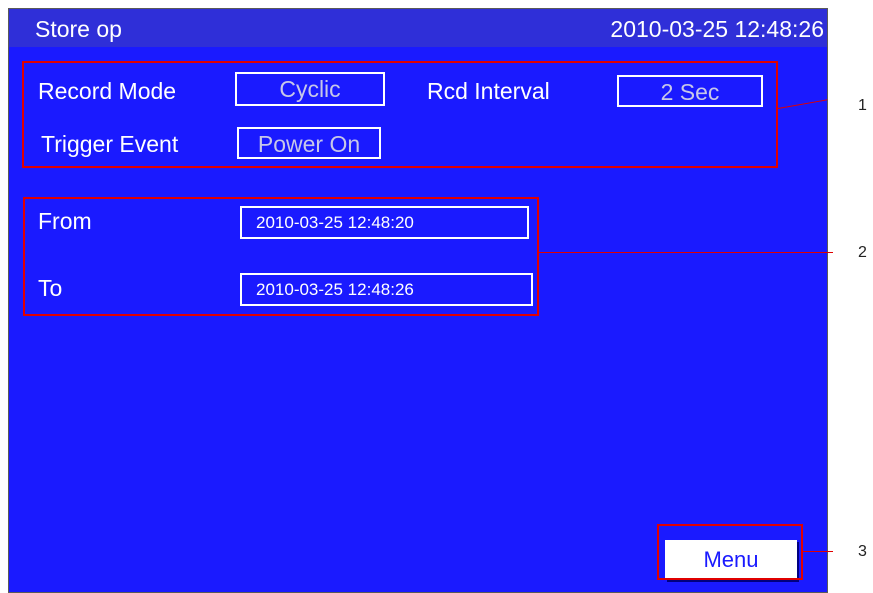  I want to click on callout-number-3: 3, so click(862, 551).